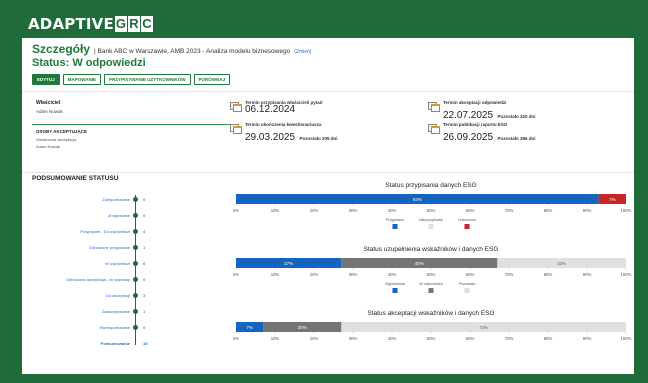 The image size is (648, 383). What do you see at coordinates (212, 79) in the screenshot?
I see `tab-porownaj: PORÓWNAJ` at bounding box center [212, 79].